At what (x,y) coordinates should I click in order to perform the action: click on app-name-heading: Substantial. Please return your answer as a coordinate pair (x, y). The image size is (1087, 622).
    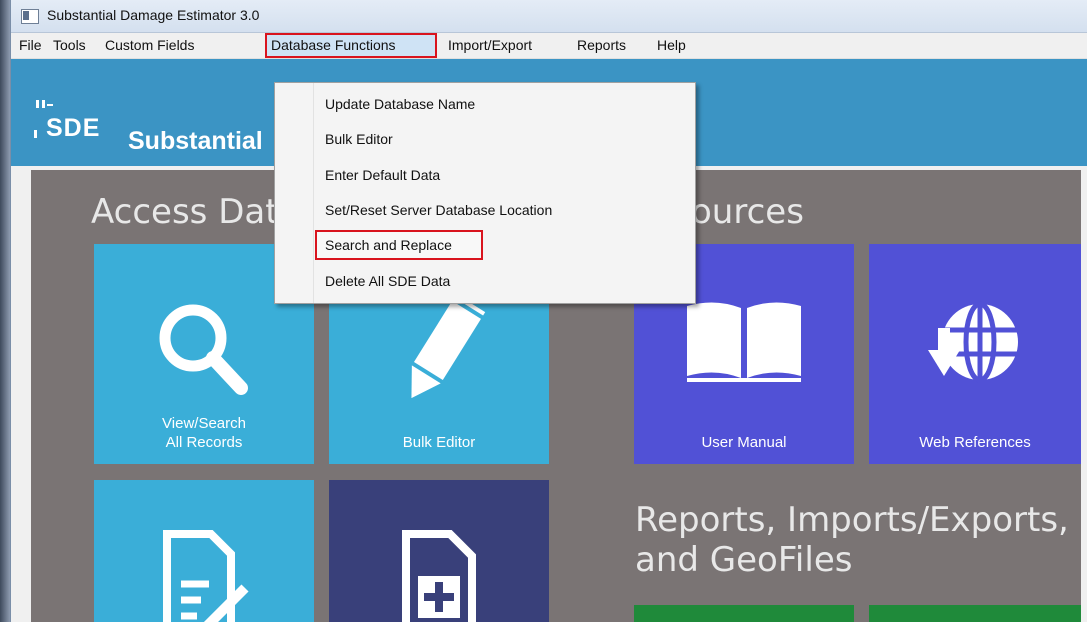
    Looking at the image, I should click on (195, 141).